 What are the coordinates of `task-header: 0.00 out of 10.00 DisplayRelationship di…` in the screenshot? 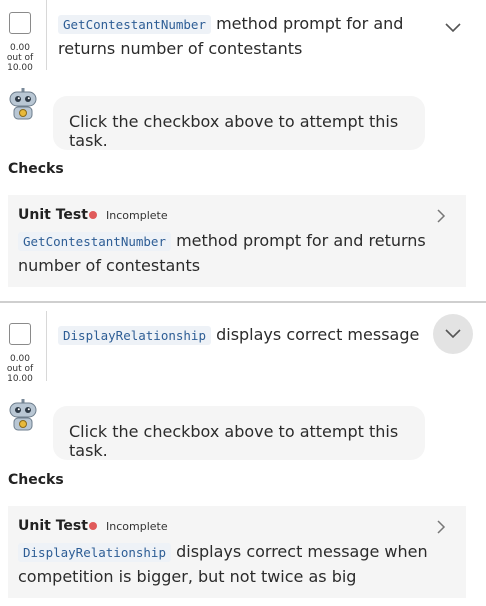 It's located at (243, 347).